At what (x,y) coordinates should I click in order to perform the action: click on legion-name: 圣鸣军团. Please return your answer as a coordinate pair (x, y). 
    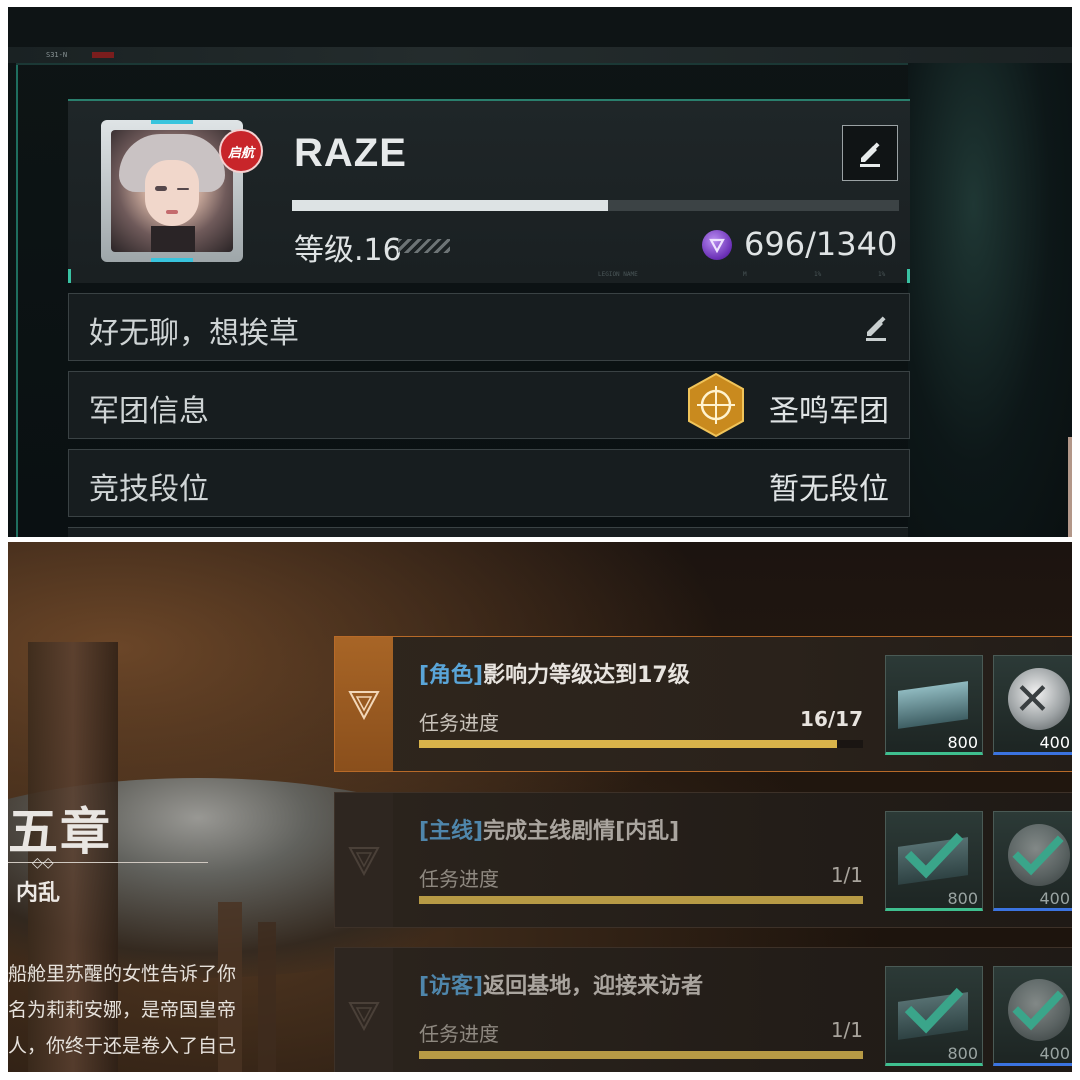
    Looking at the image, I should click on (829, 411).